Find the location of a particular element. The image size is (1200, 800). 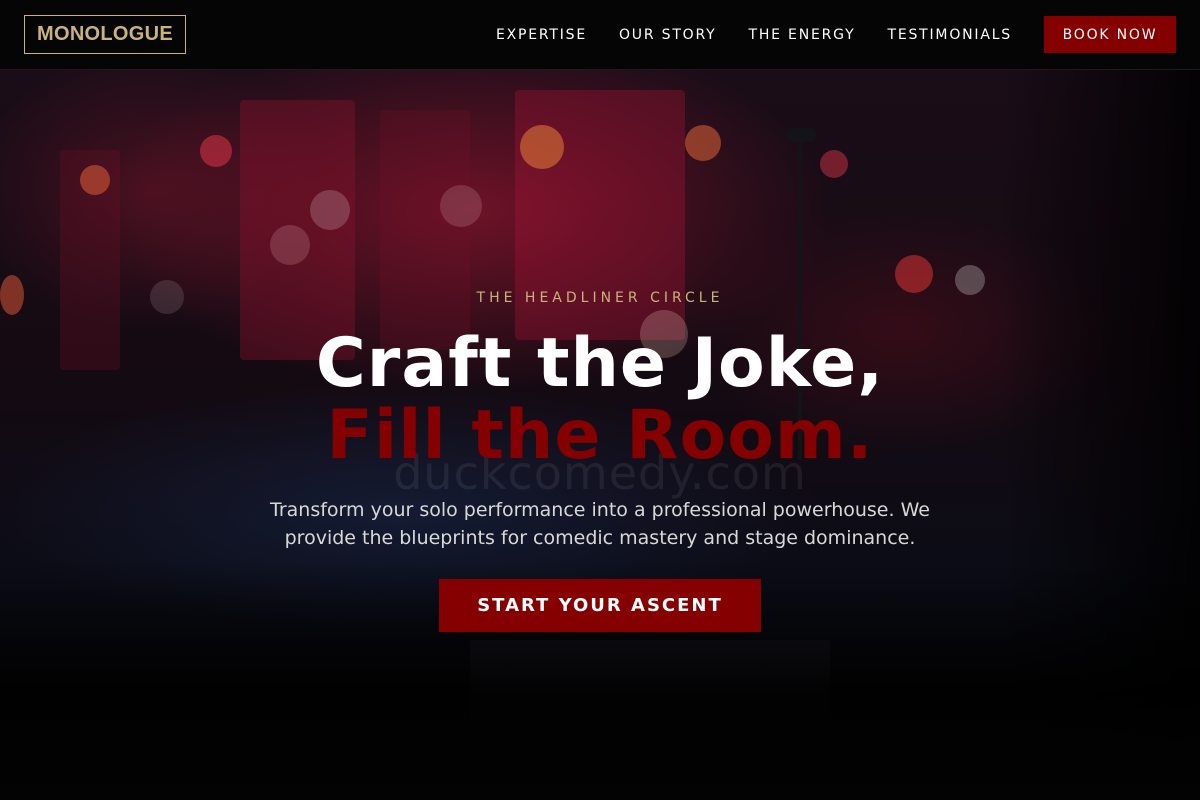

hero-eyebrow: THE HEADLINER CIRCLE is located at coordinates (600, 298).